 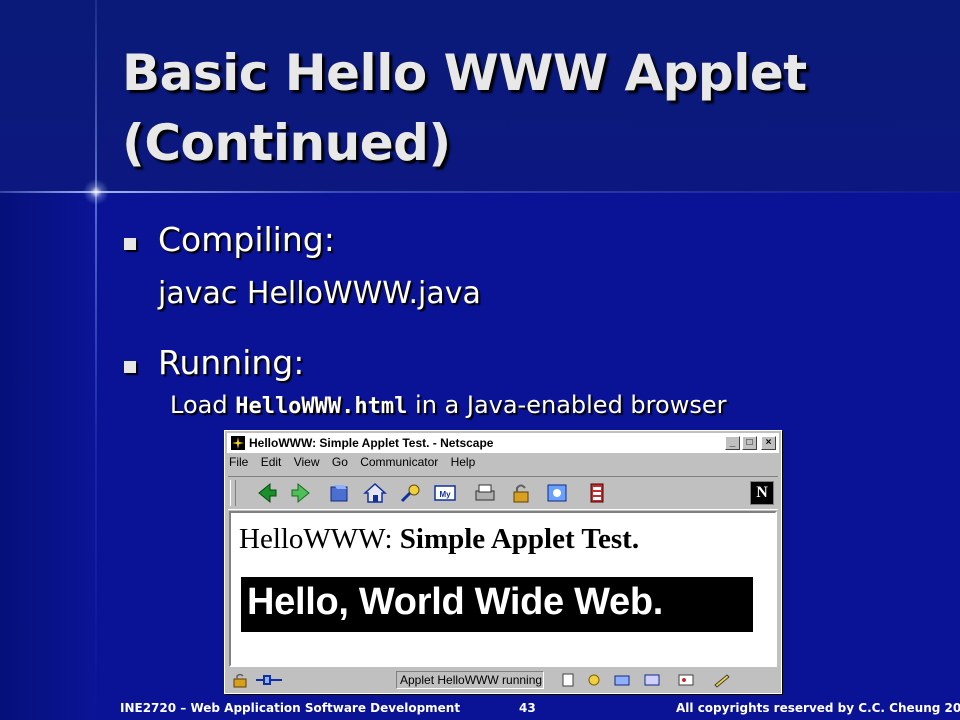 I want to click on menu-view: View, so click(x=307, y=462).